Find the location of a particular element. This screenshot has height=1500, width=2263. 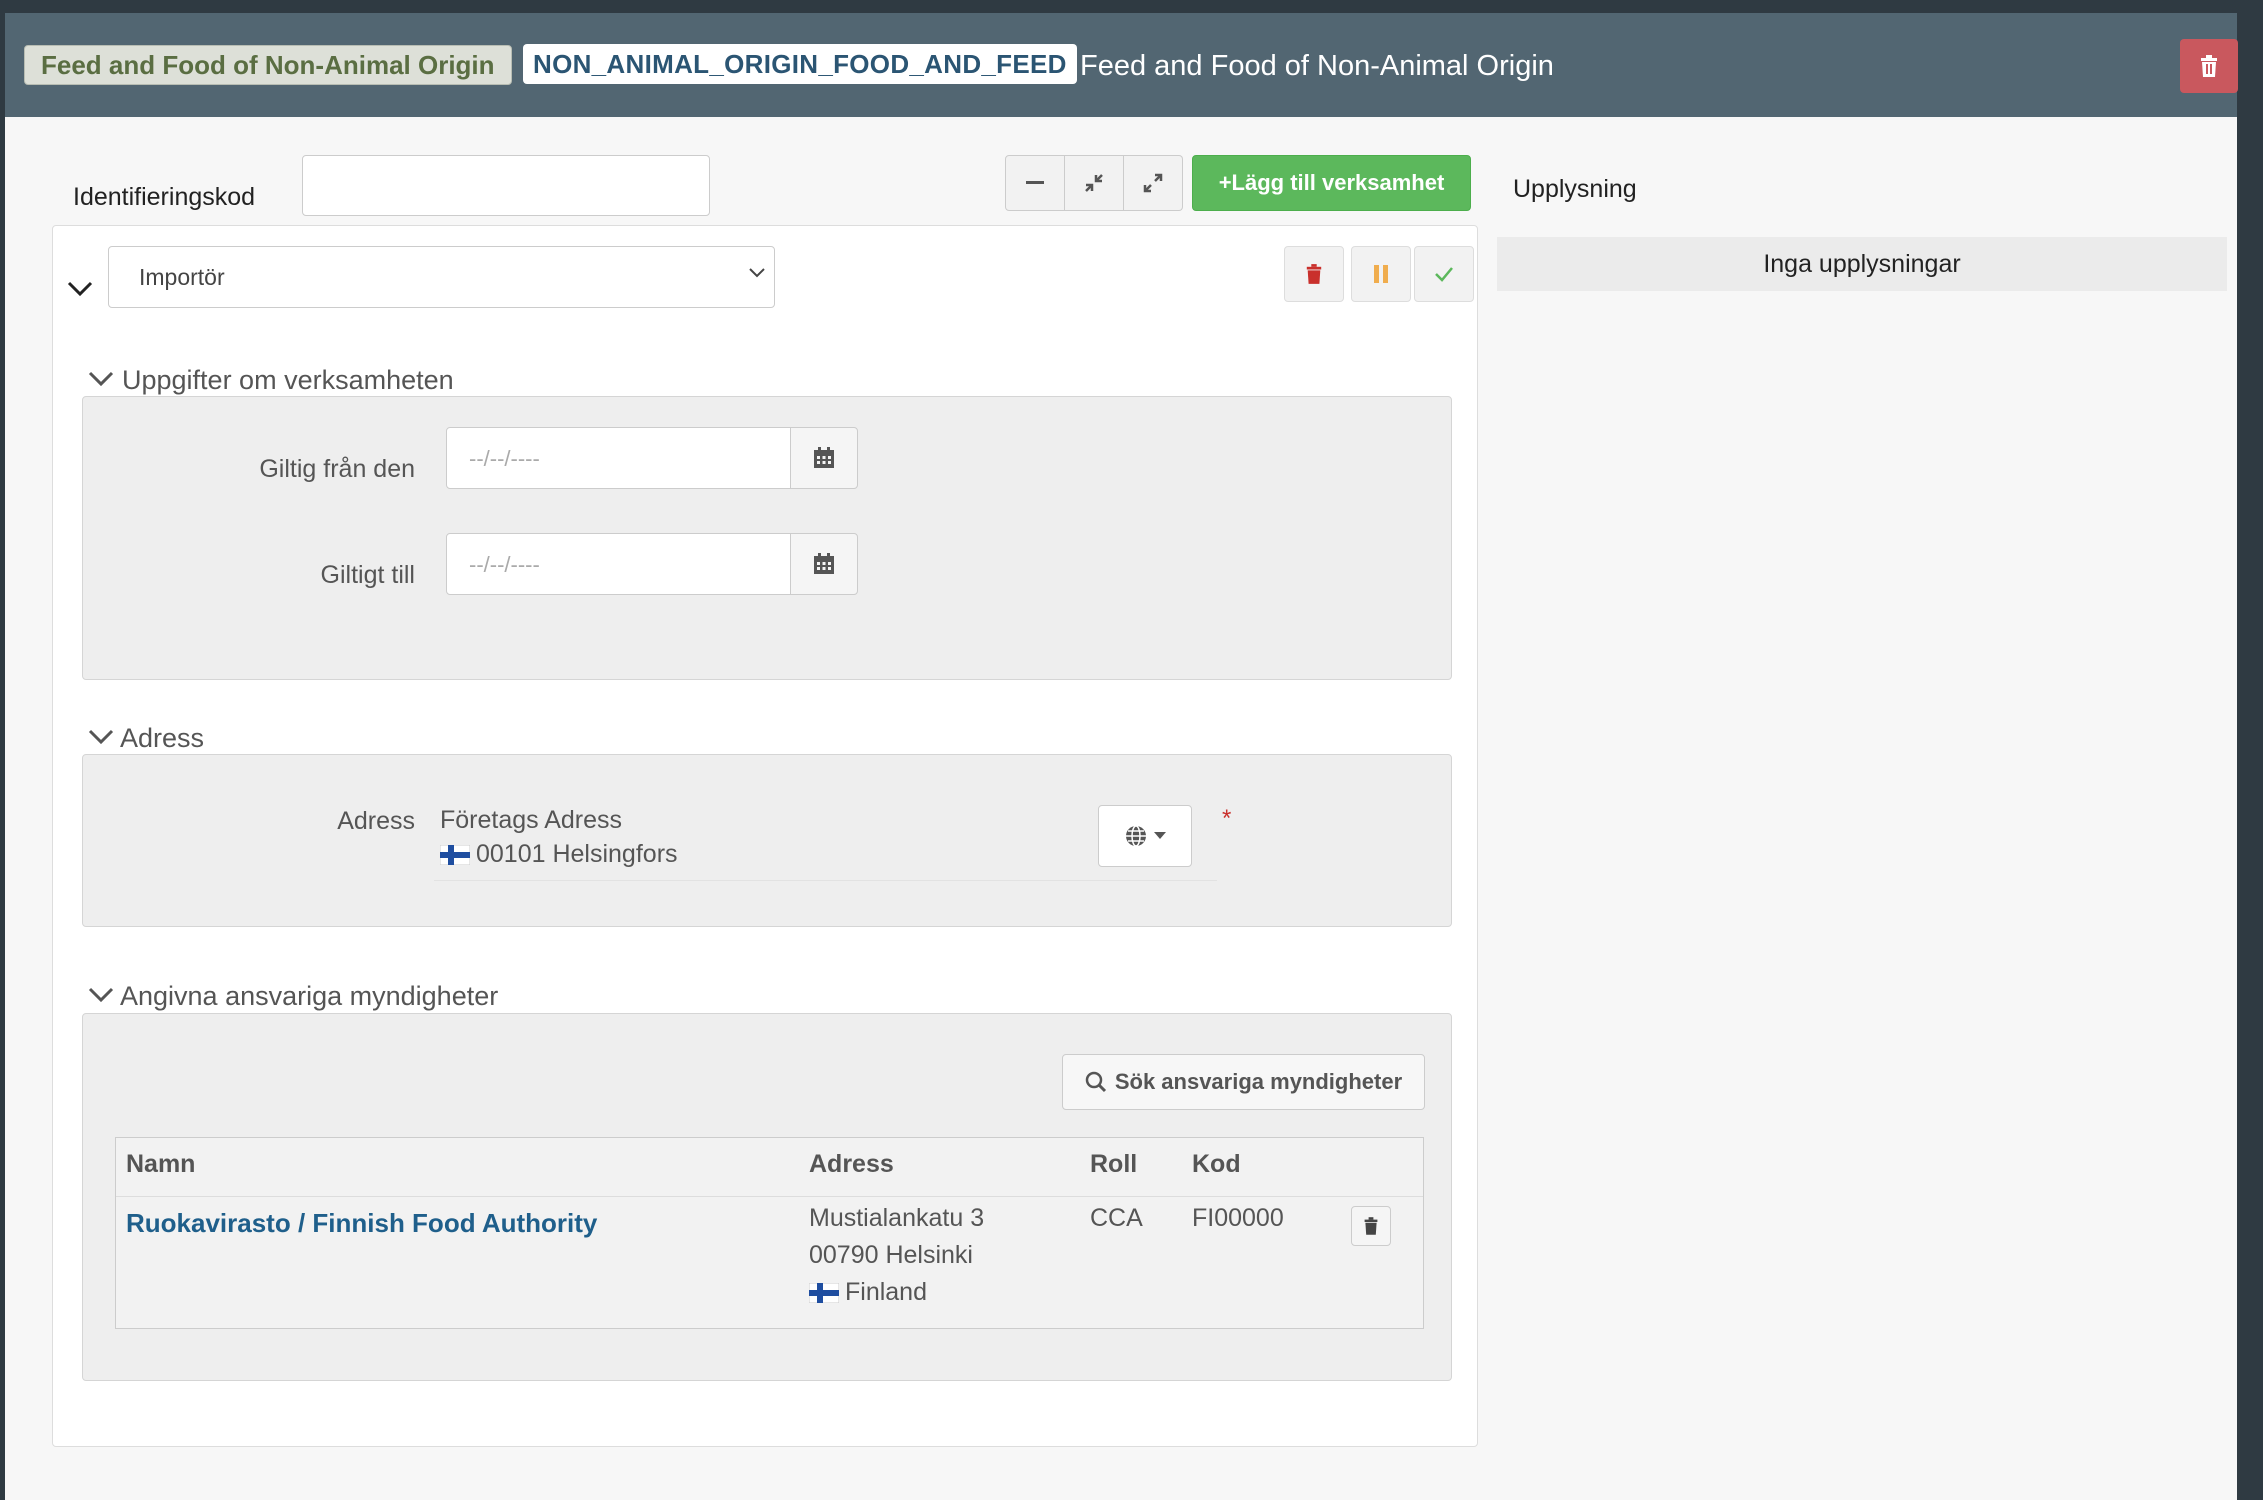

caret-down-icon is located at coordinates (1160, 835).